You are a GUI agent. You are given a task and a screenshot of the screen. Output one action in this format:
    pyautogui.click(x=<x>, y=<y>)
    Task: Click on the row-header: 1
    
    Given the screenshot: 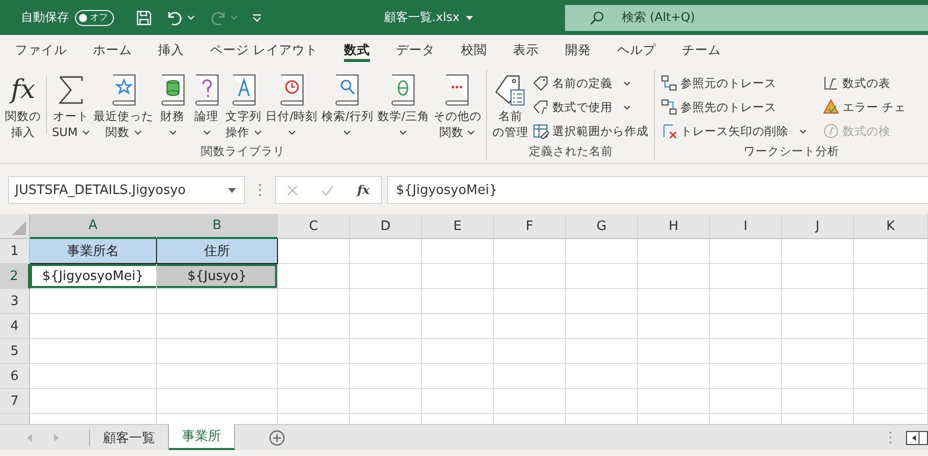 What is the action you would take?
    pyautogui.click(x=15, y=251)
    